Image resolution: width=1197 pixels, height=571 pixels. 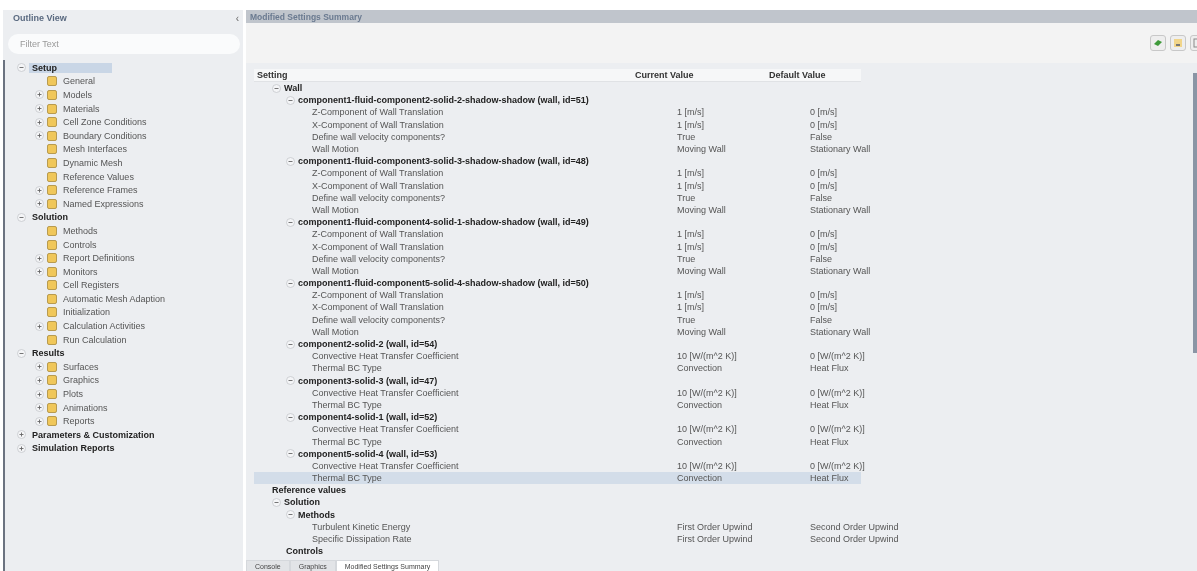 I want to click on tree-item: Methods, so click(x=80, y=230).